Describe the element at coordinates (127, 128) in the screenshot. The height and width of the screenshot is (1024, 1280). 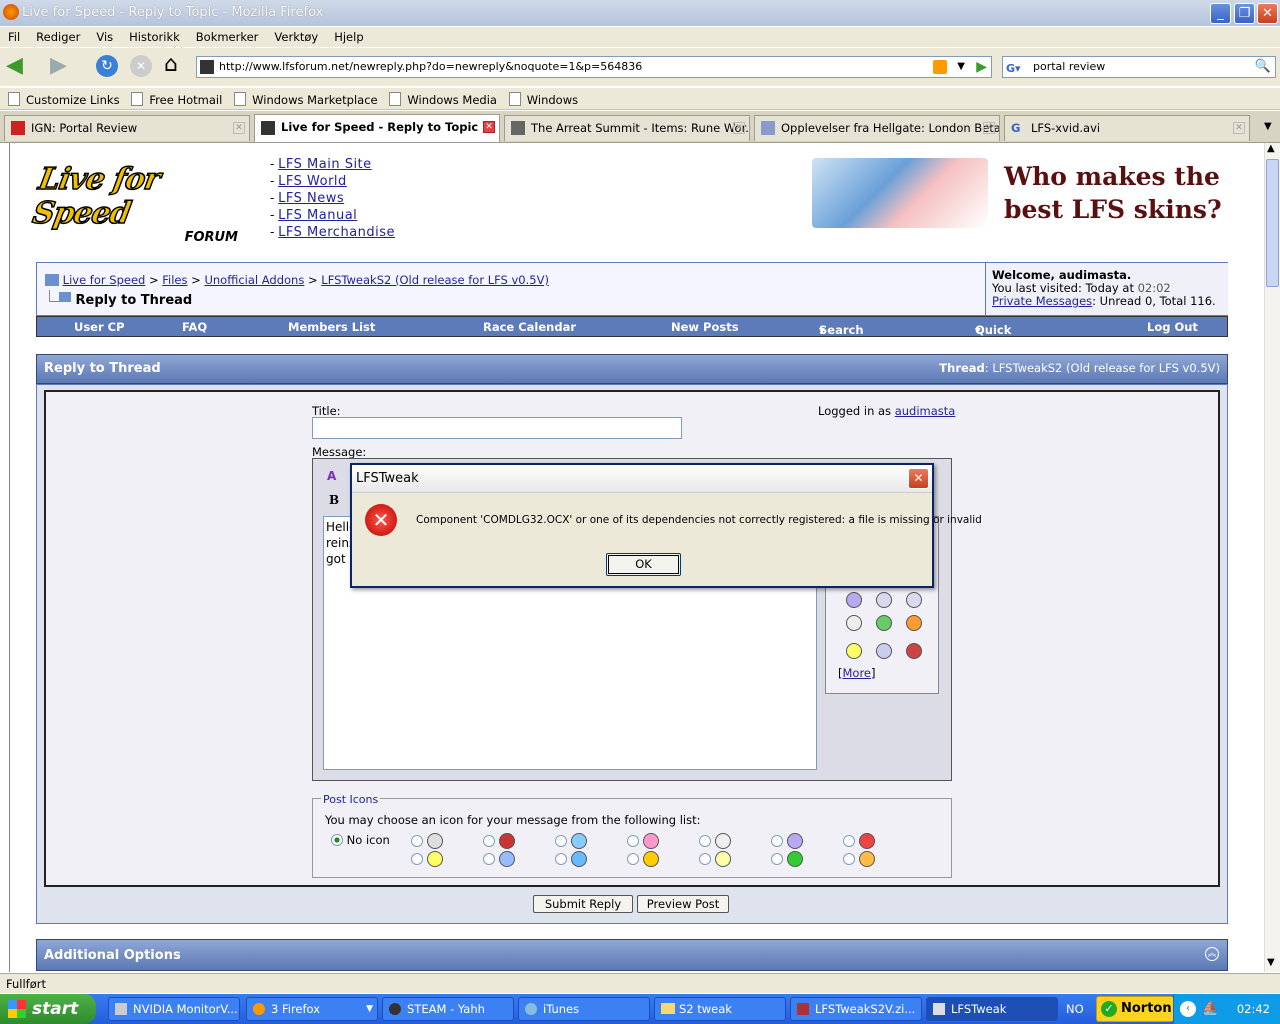
I see `tab-ign-portal-review: IGN: Portal Review ✕` at that location.